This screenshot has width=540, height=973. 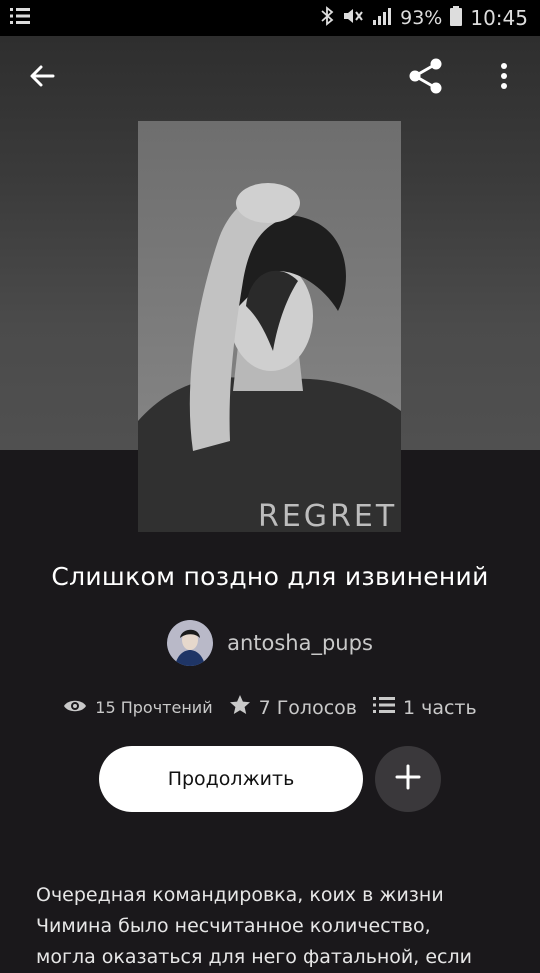 What do you see at coordinates (270, 576) in the screenshot?
I see `book-title: Слишком поздно для извинений` at bounding box center [270, 576].